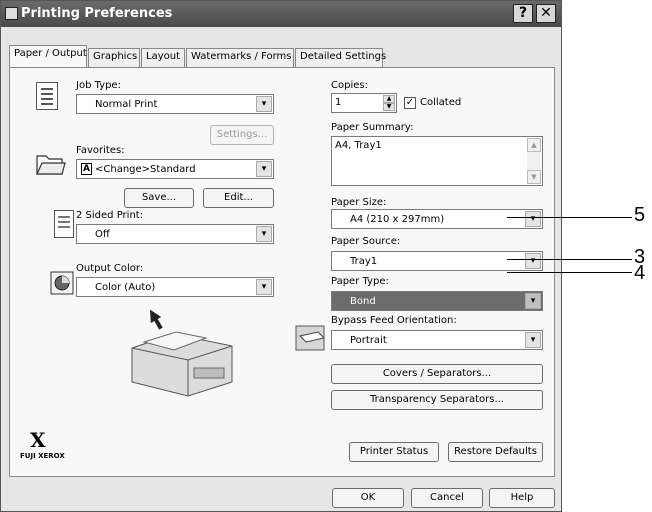 The height and width of the screenshot is (512, 652). Describe the element at coordinates (358, 145) in the screenshot. I see `paper-summary-value: A4, Tray1` at that location.